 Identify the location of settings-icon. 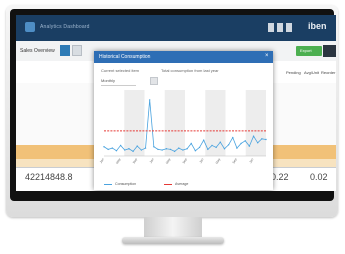
(280, 27).